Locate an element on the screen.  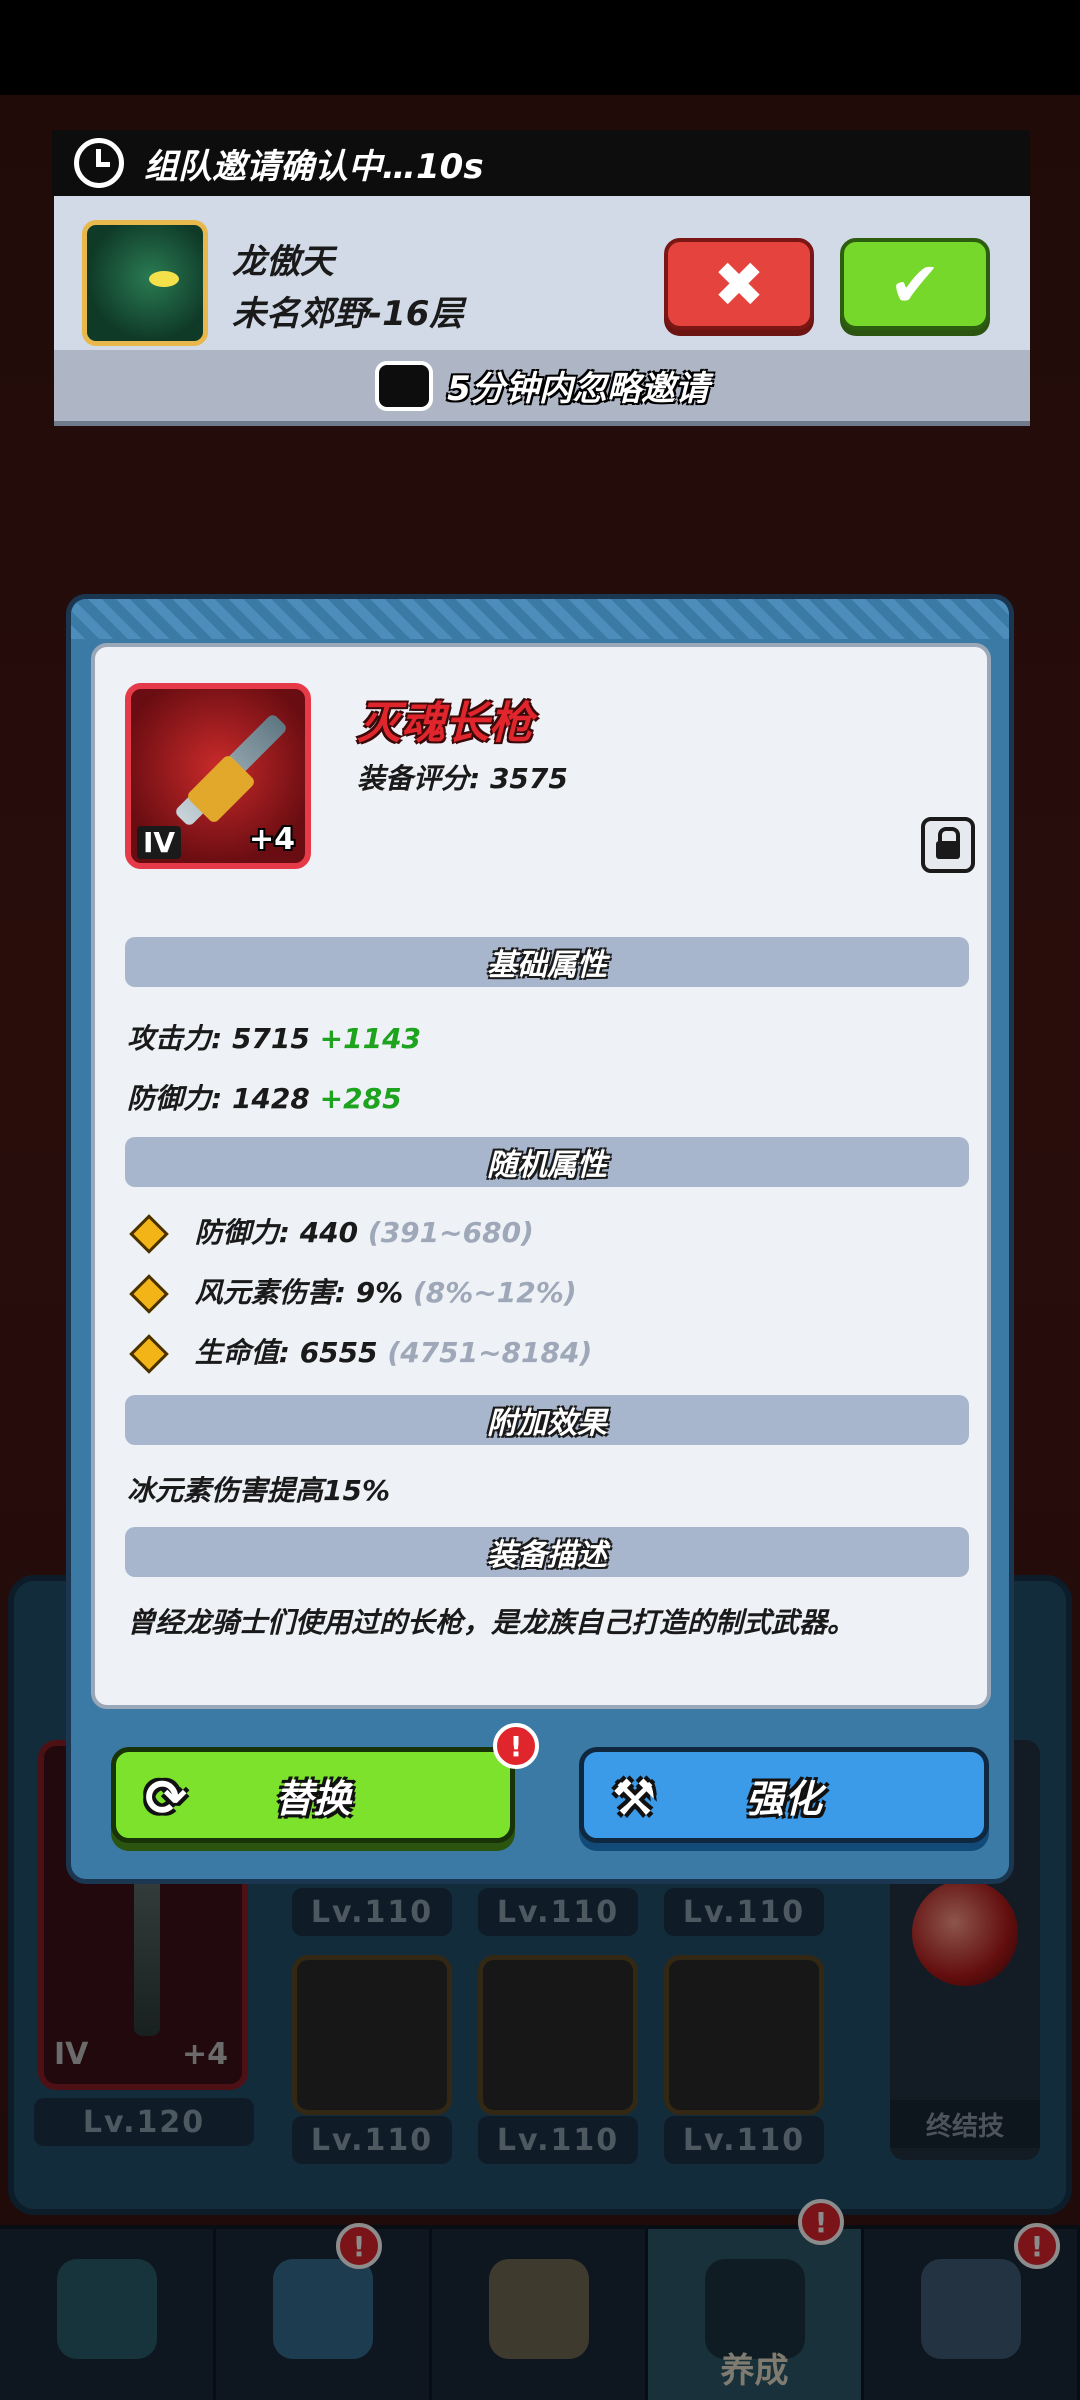
stat-range: (8%~12%) is located at coordinates (495, 1292).